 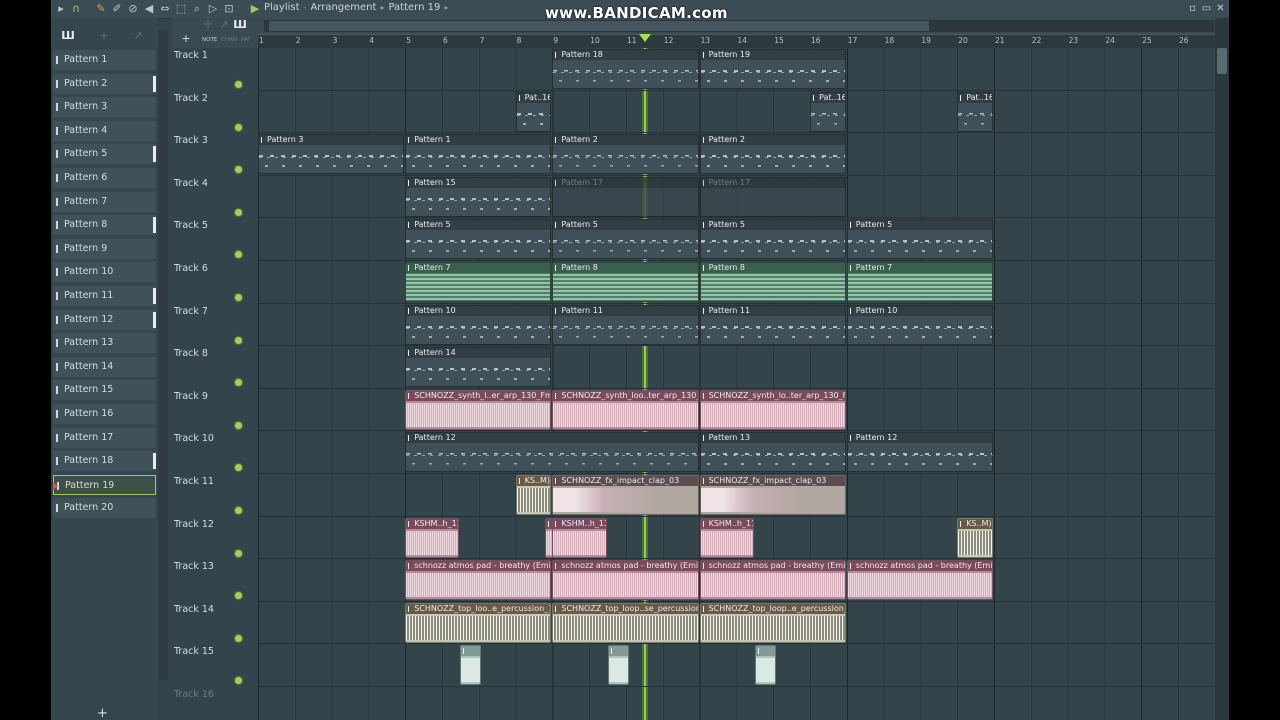 What do you see at coordinates (224, 25) in the screenshot?
I see `slide-icon: ↗` at bounding box center [224, 25].